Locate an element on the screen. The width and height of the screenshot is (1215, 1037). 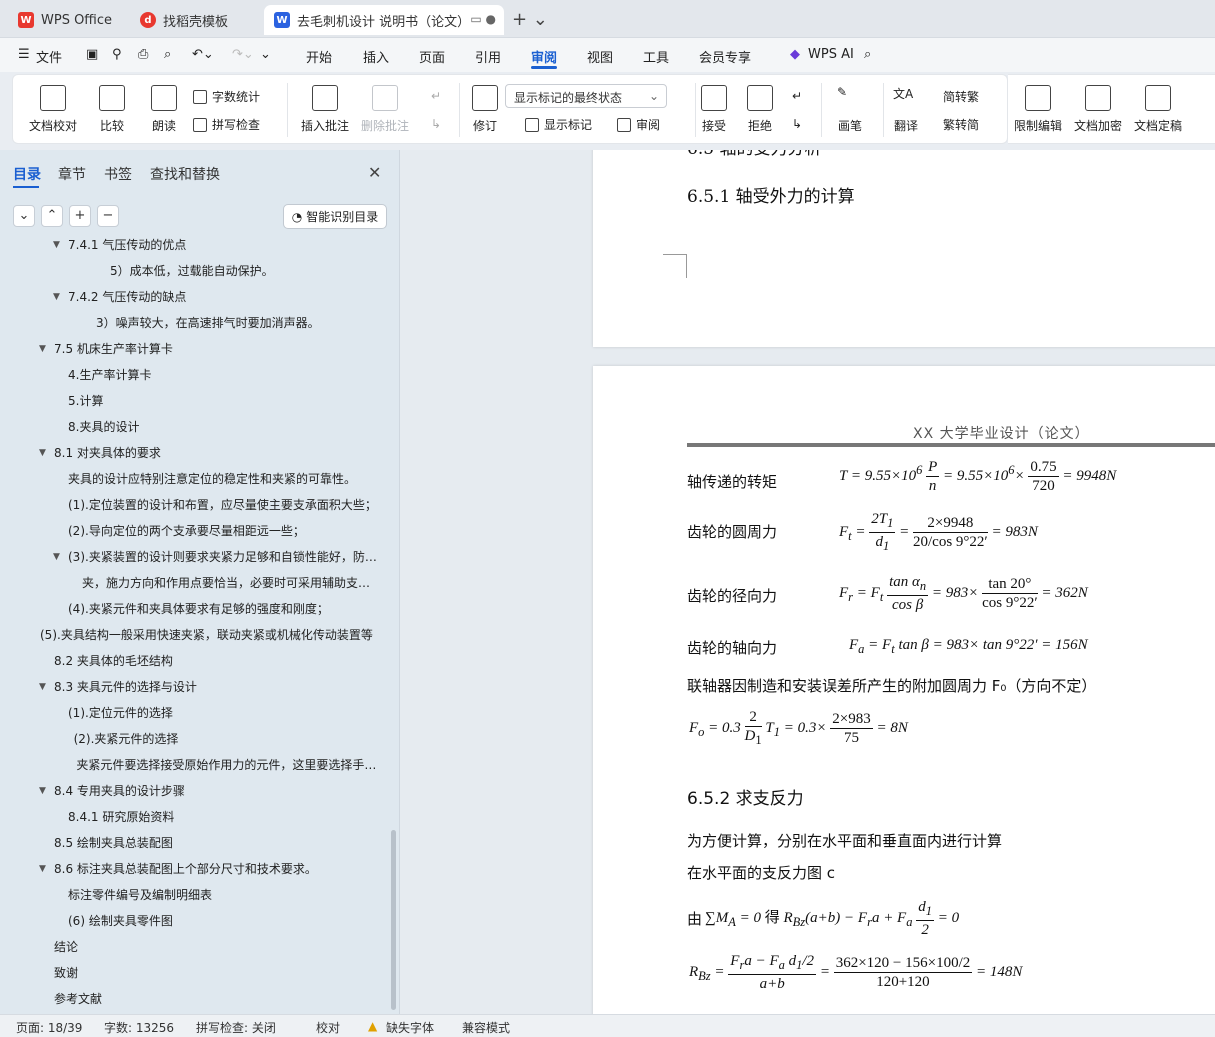
pen-button: ✎ 画笔 is located at coordinates (850, 109).